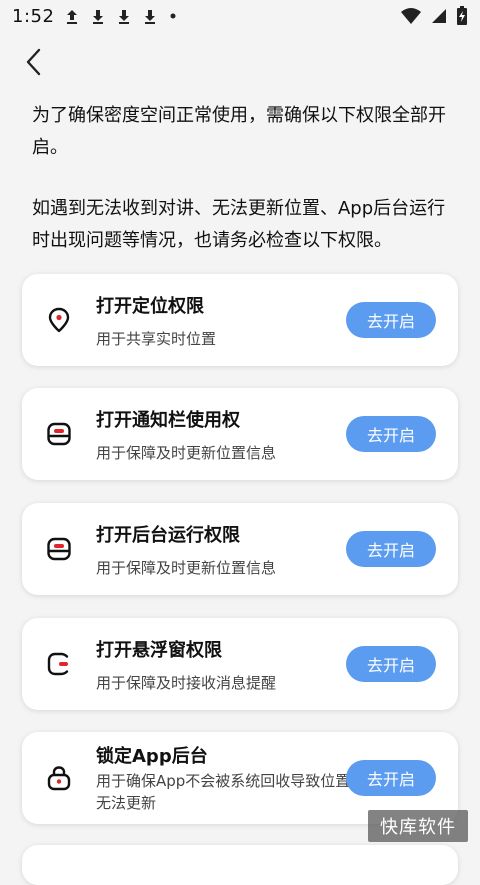 The image size is (480, 885). I want to click on enable-floating-window-button: 去开启, so click(391, 664).